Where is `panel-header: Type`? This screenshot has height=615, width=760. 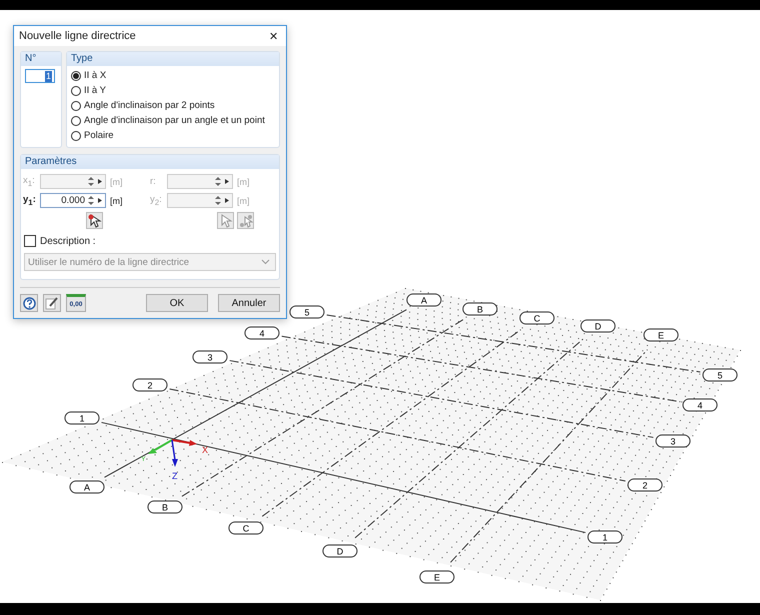
panel-header: Type is located at coordinates (173, 59).